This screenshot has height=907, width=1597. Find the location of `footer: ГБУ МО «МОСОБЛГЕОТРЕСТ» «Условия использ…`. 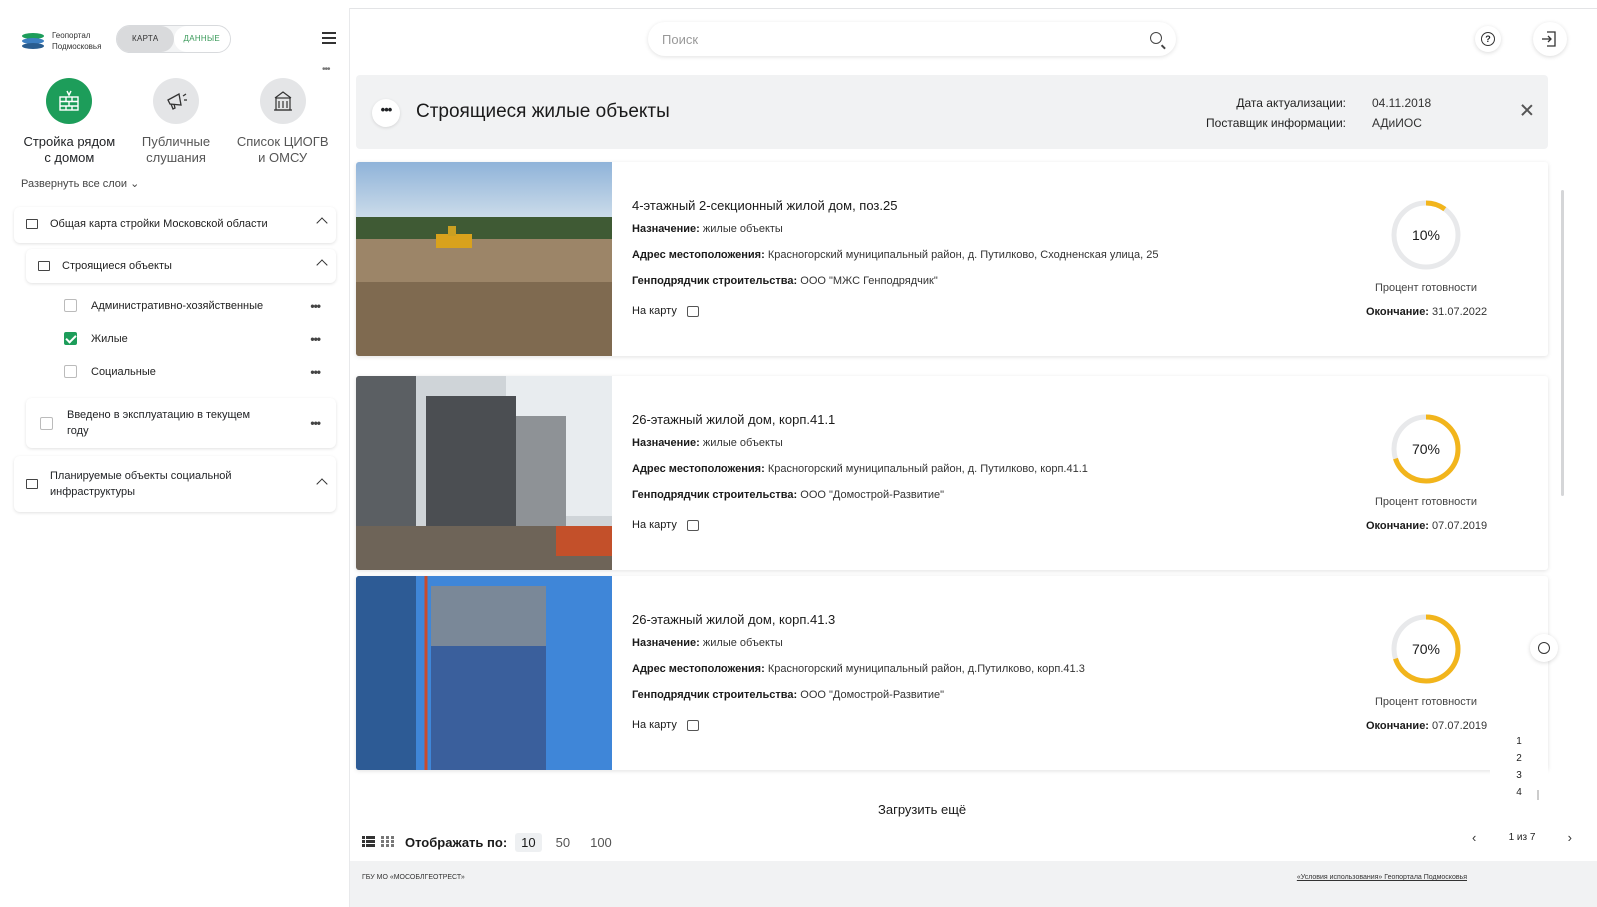

footer: ГБУ МО «МОСОБЛГЕОТРЕСТ» «Условия использ… is located at coordinates (973, 884).